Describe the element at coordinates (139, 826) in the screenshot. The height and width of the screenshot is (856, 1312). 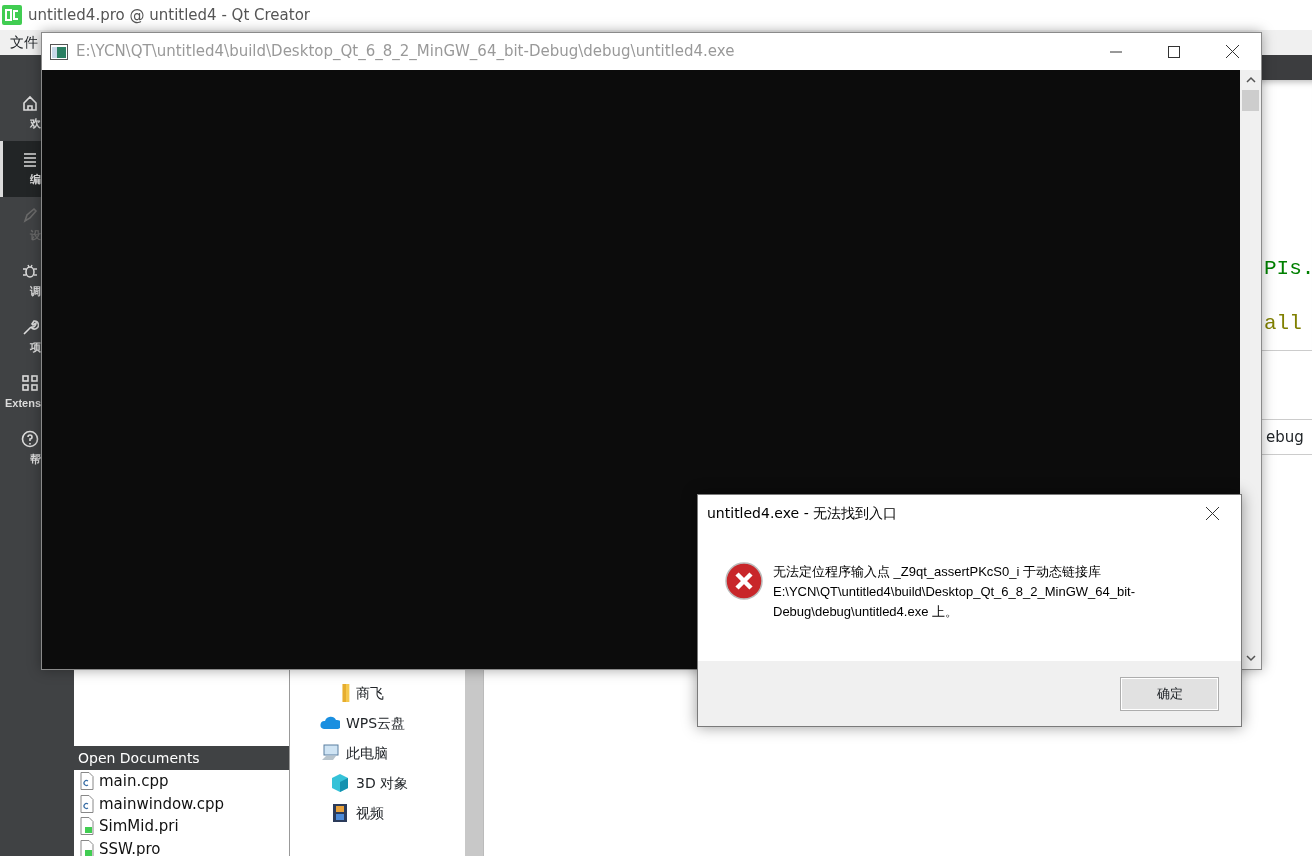
I see `document-item: SimMid.pri` at that location.